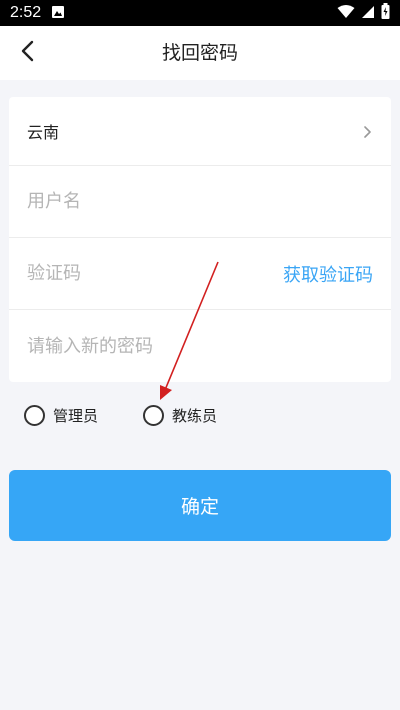 The width and height of the screenshot is (400, 710). I want to click on role-label-coach: 教练员, so click(195, 416).